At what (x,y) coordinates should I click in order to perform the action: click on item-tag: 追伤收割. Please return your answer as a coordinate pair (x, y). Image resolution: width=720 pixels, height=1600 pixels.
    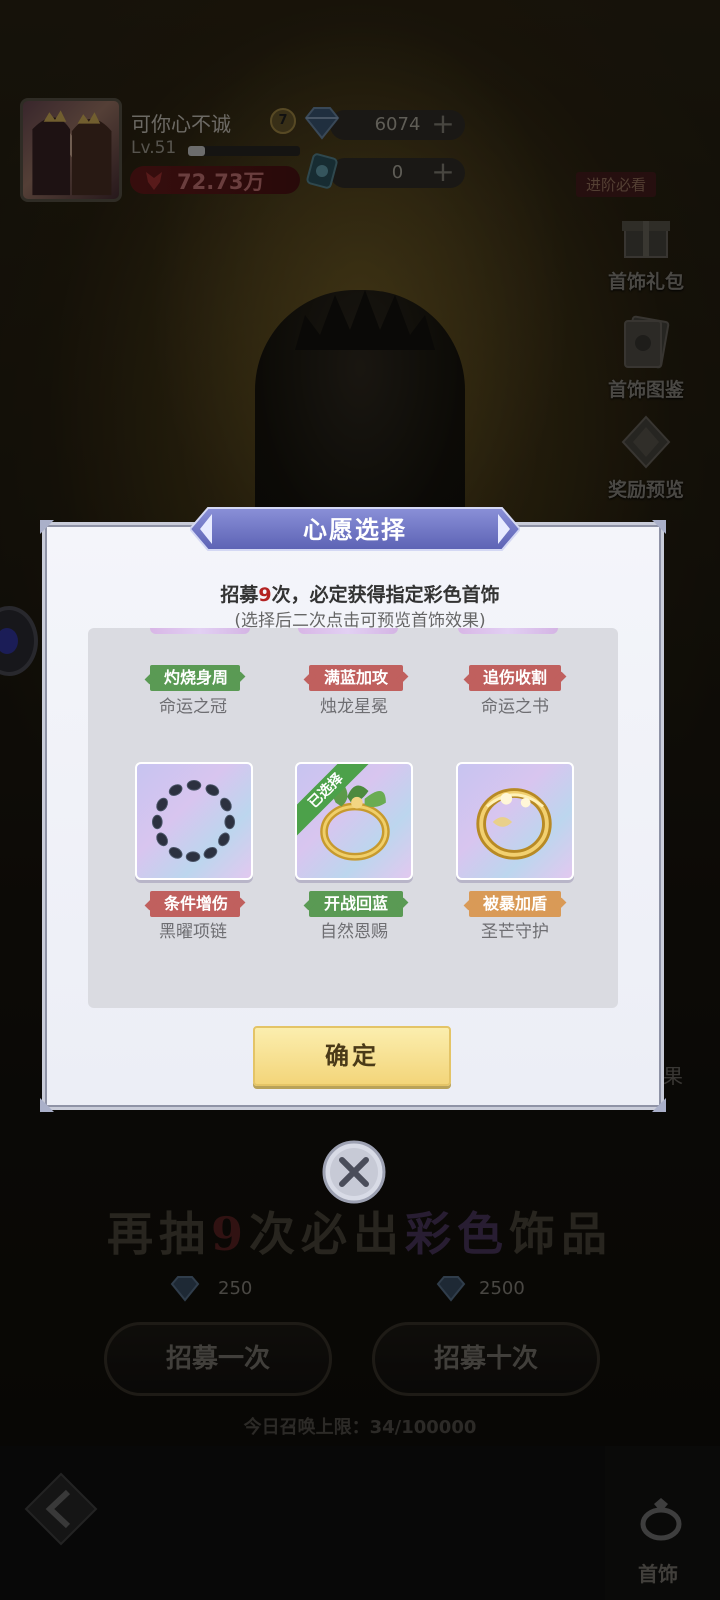
    Looking at the image, I should click on (515, 678).